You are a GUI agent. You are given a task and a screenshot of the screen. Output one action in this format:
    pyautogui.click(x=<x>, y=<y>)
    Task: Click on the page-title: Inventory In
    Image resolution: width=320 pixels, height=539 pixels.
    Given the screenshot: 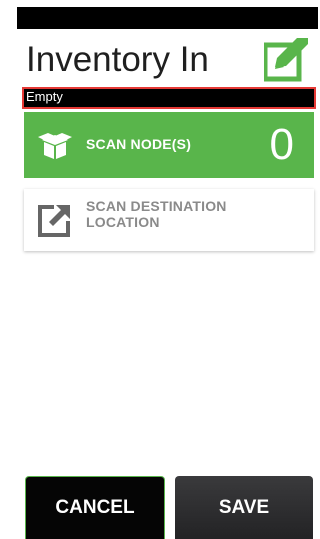 What is the action you would take?
    pyautogui.click(x=117, y=59)
    